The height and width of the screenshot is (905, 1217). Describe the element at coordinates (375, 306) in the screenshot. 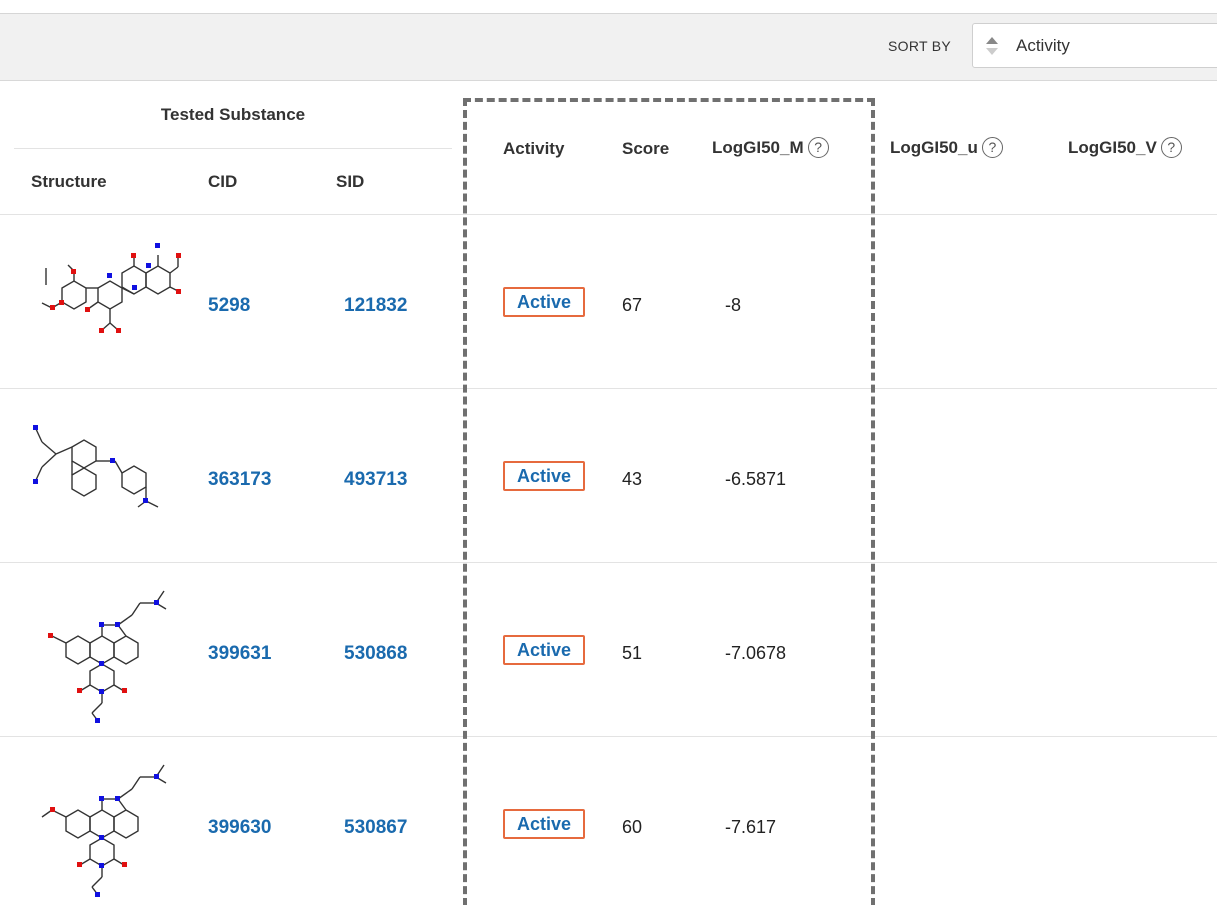

I see `sid-link: 121832` at that location.